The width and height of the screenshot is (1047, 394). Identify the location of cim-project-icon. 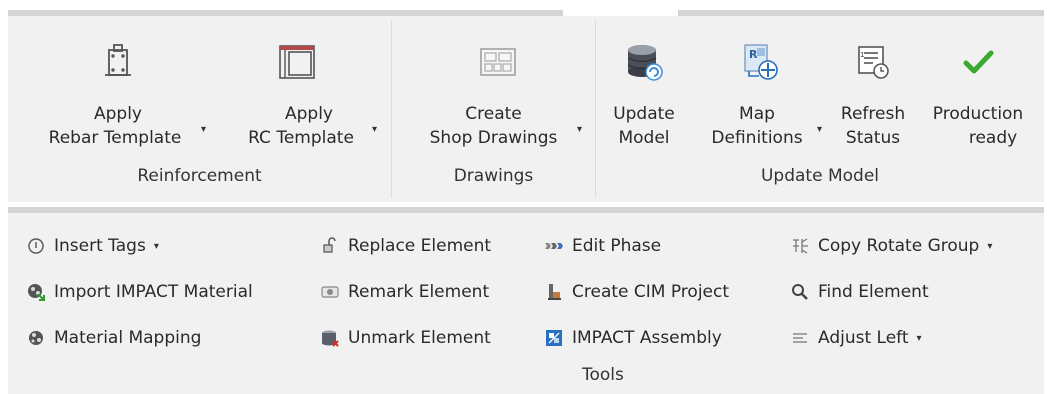
(554, 292).